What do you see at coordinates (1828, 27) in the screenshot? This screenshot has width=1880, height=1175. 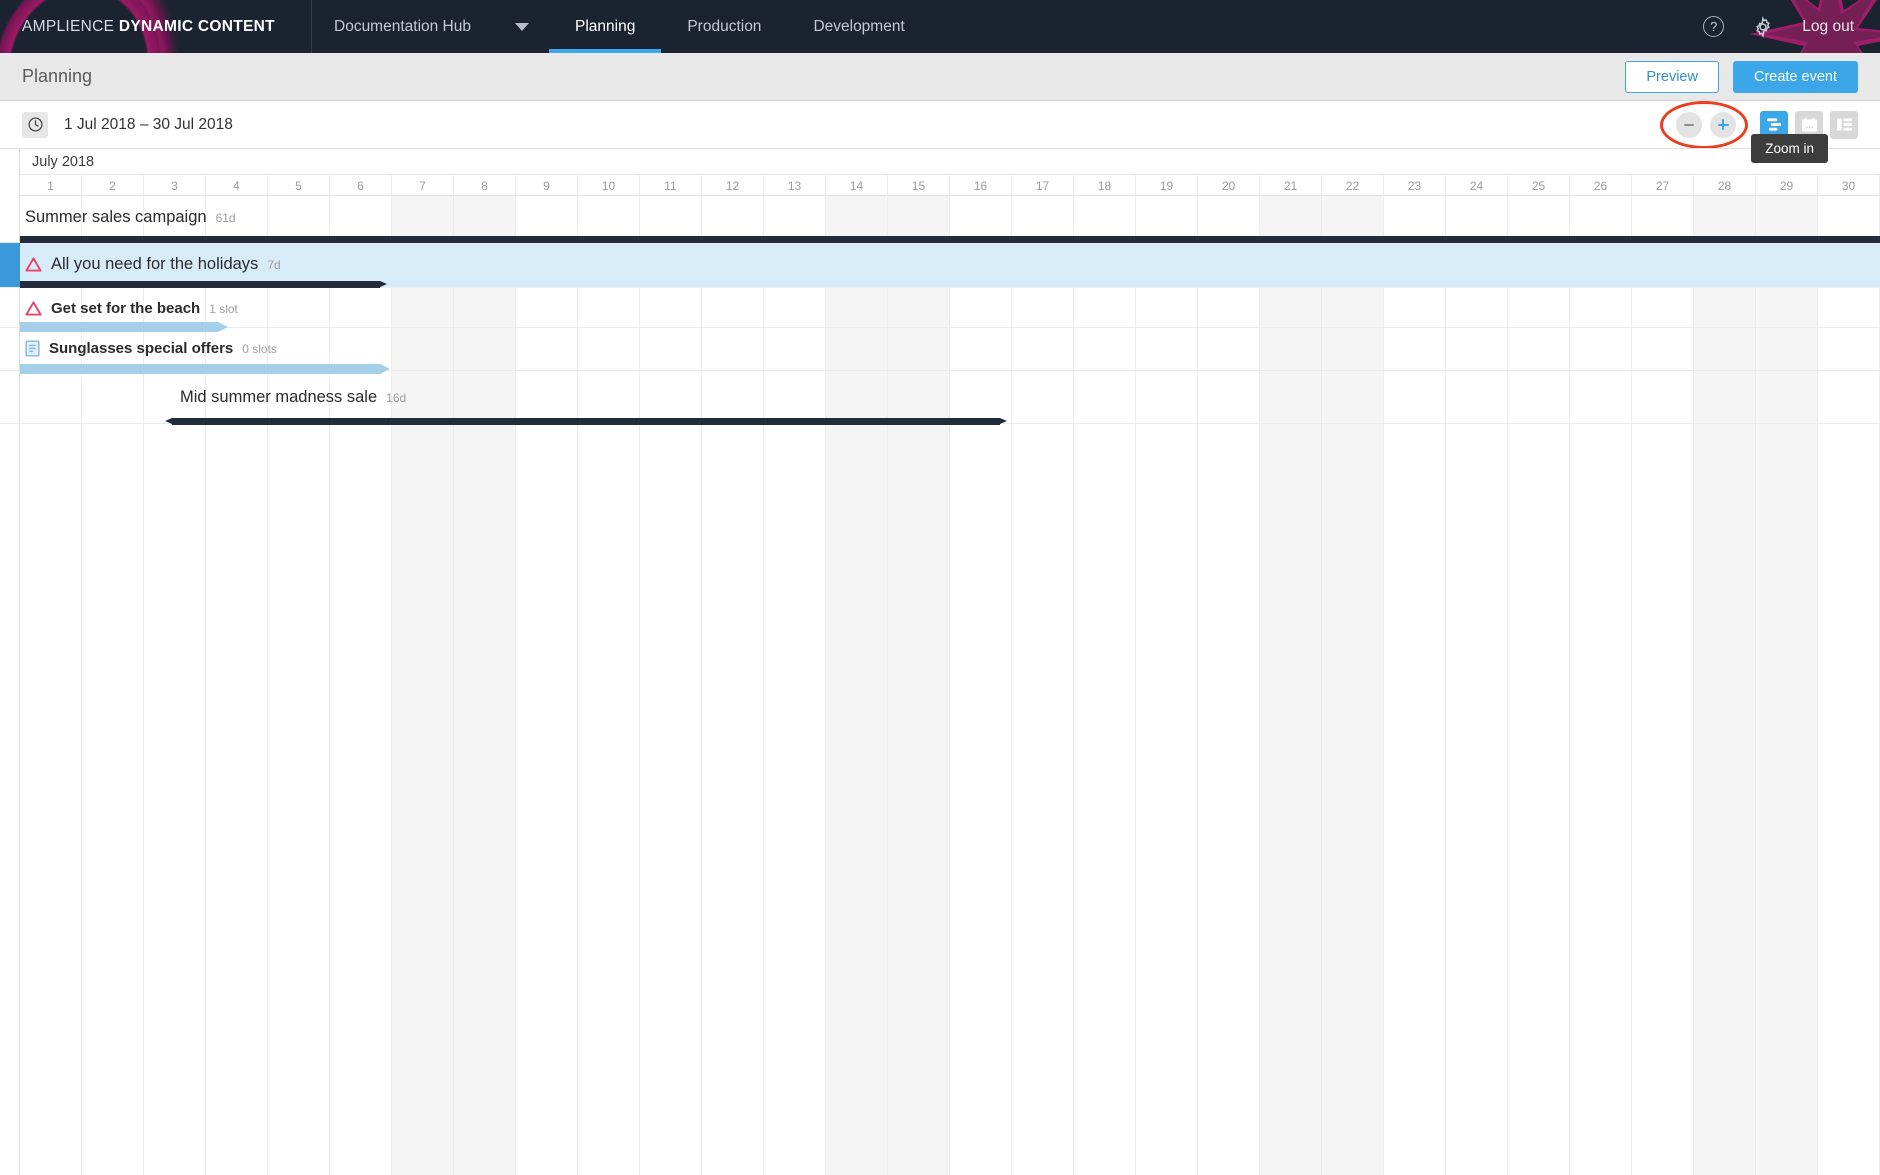 I see `logout-button: Log out` at bounding box center [1828, 27].